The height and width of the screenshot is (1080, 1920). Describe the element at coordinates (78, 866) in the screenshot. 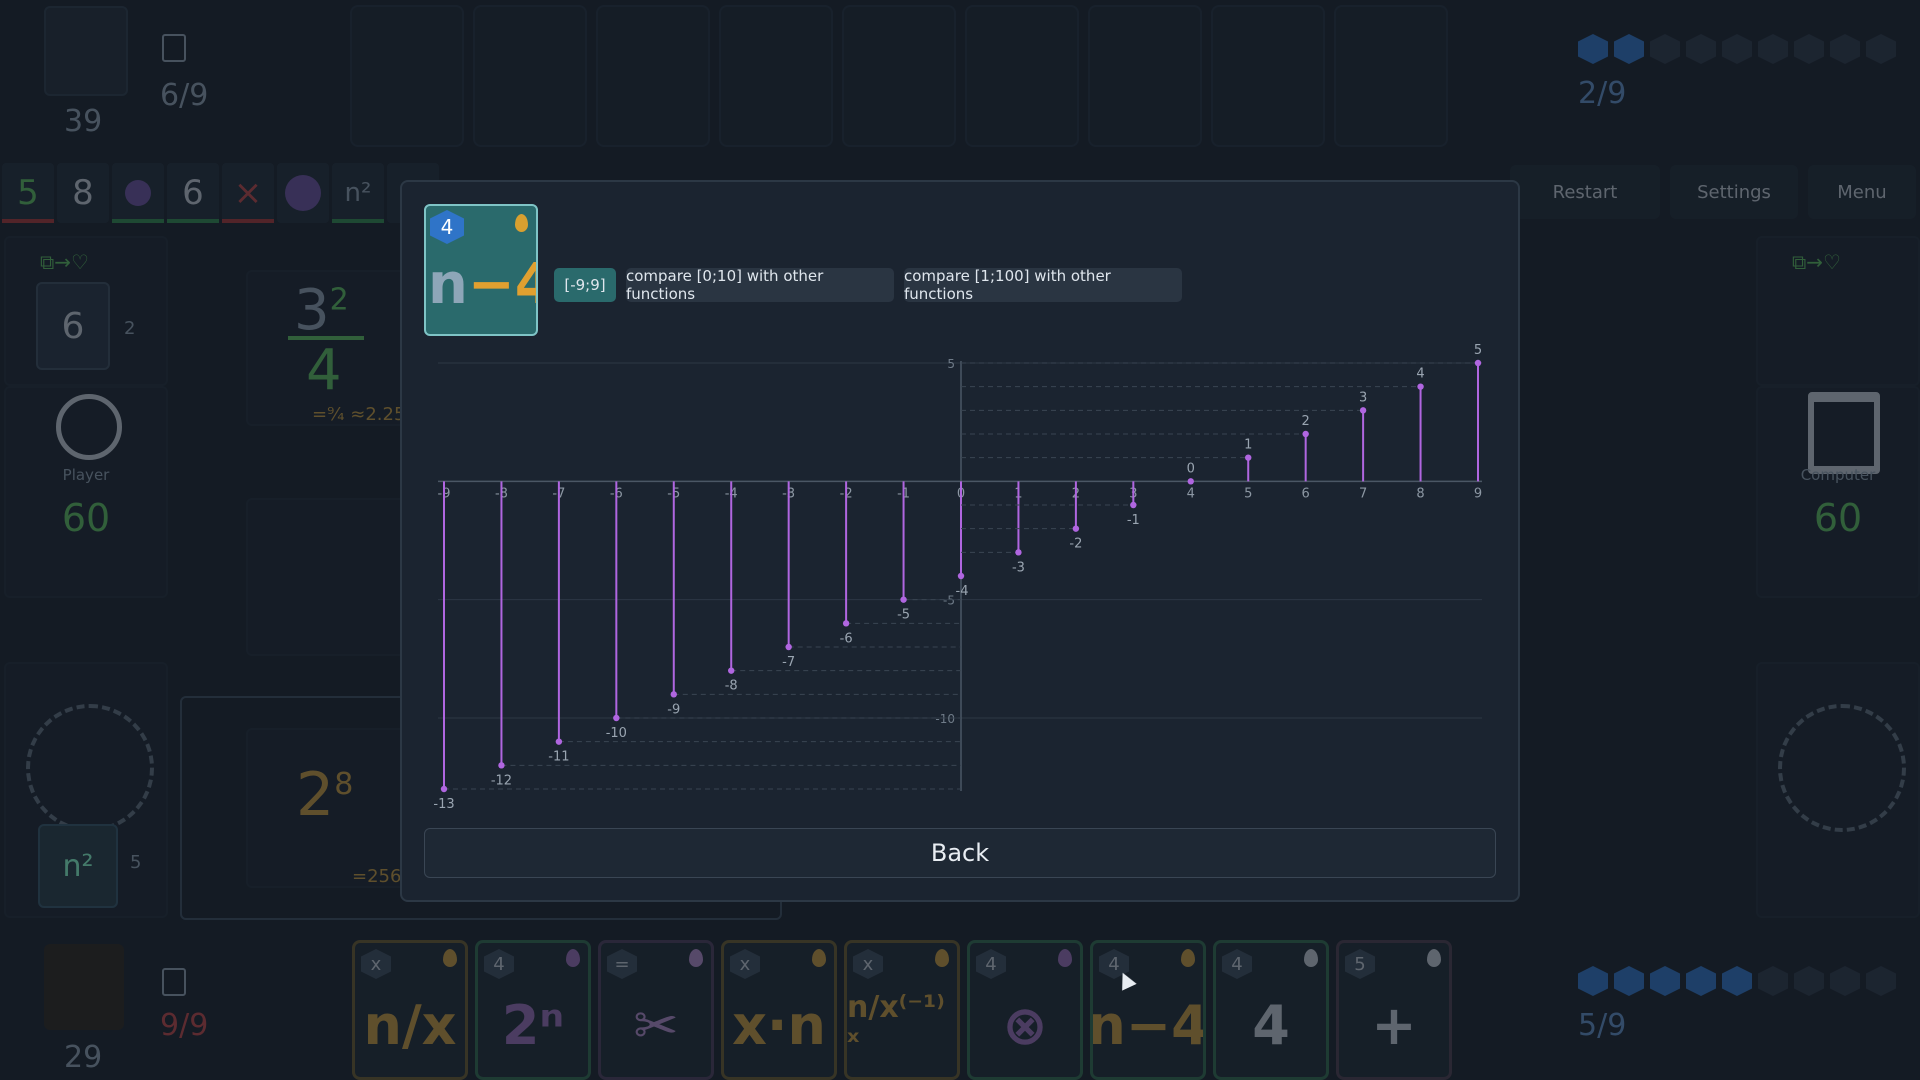

I see `player-discard-card: n²` at that location.